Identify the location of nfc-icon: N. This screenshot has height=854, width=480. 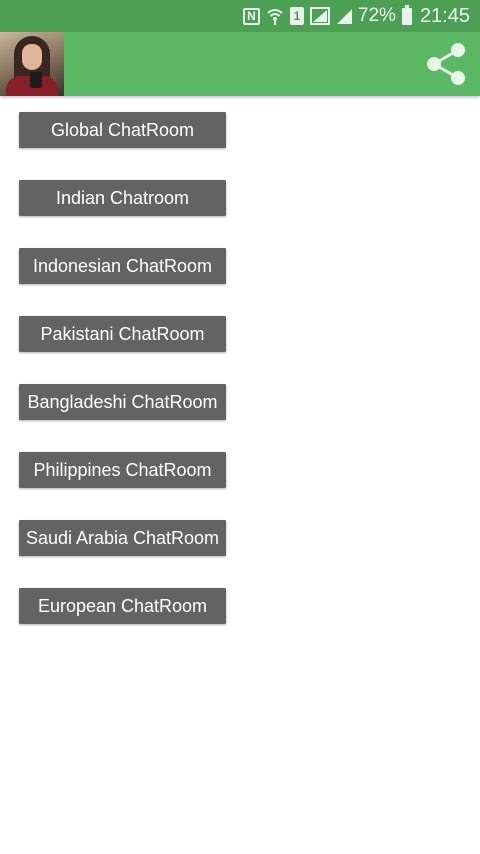
(251, 16).